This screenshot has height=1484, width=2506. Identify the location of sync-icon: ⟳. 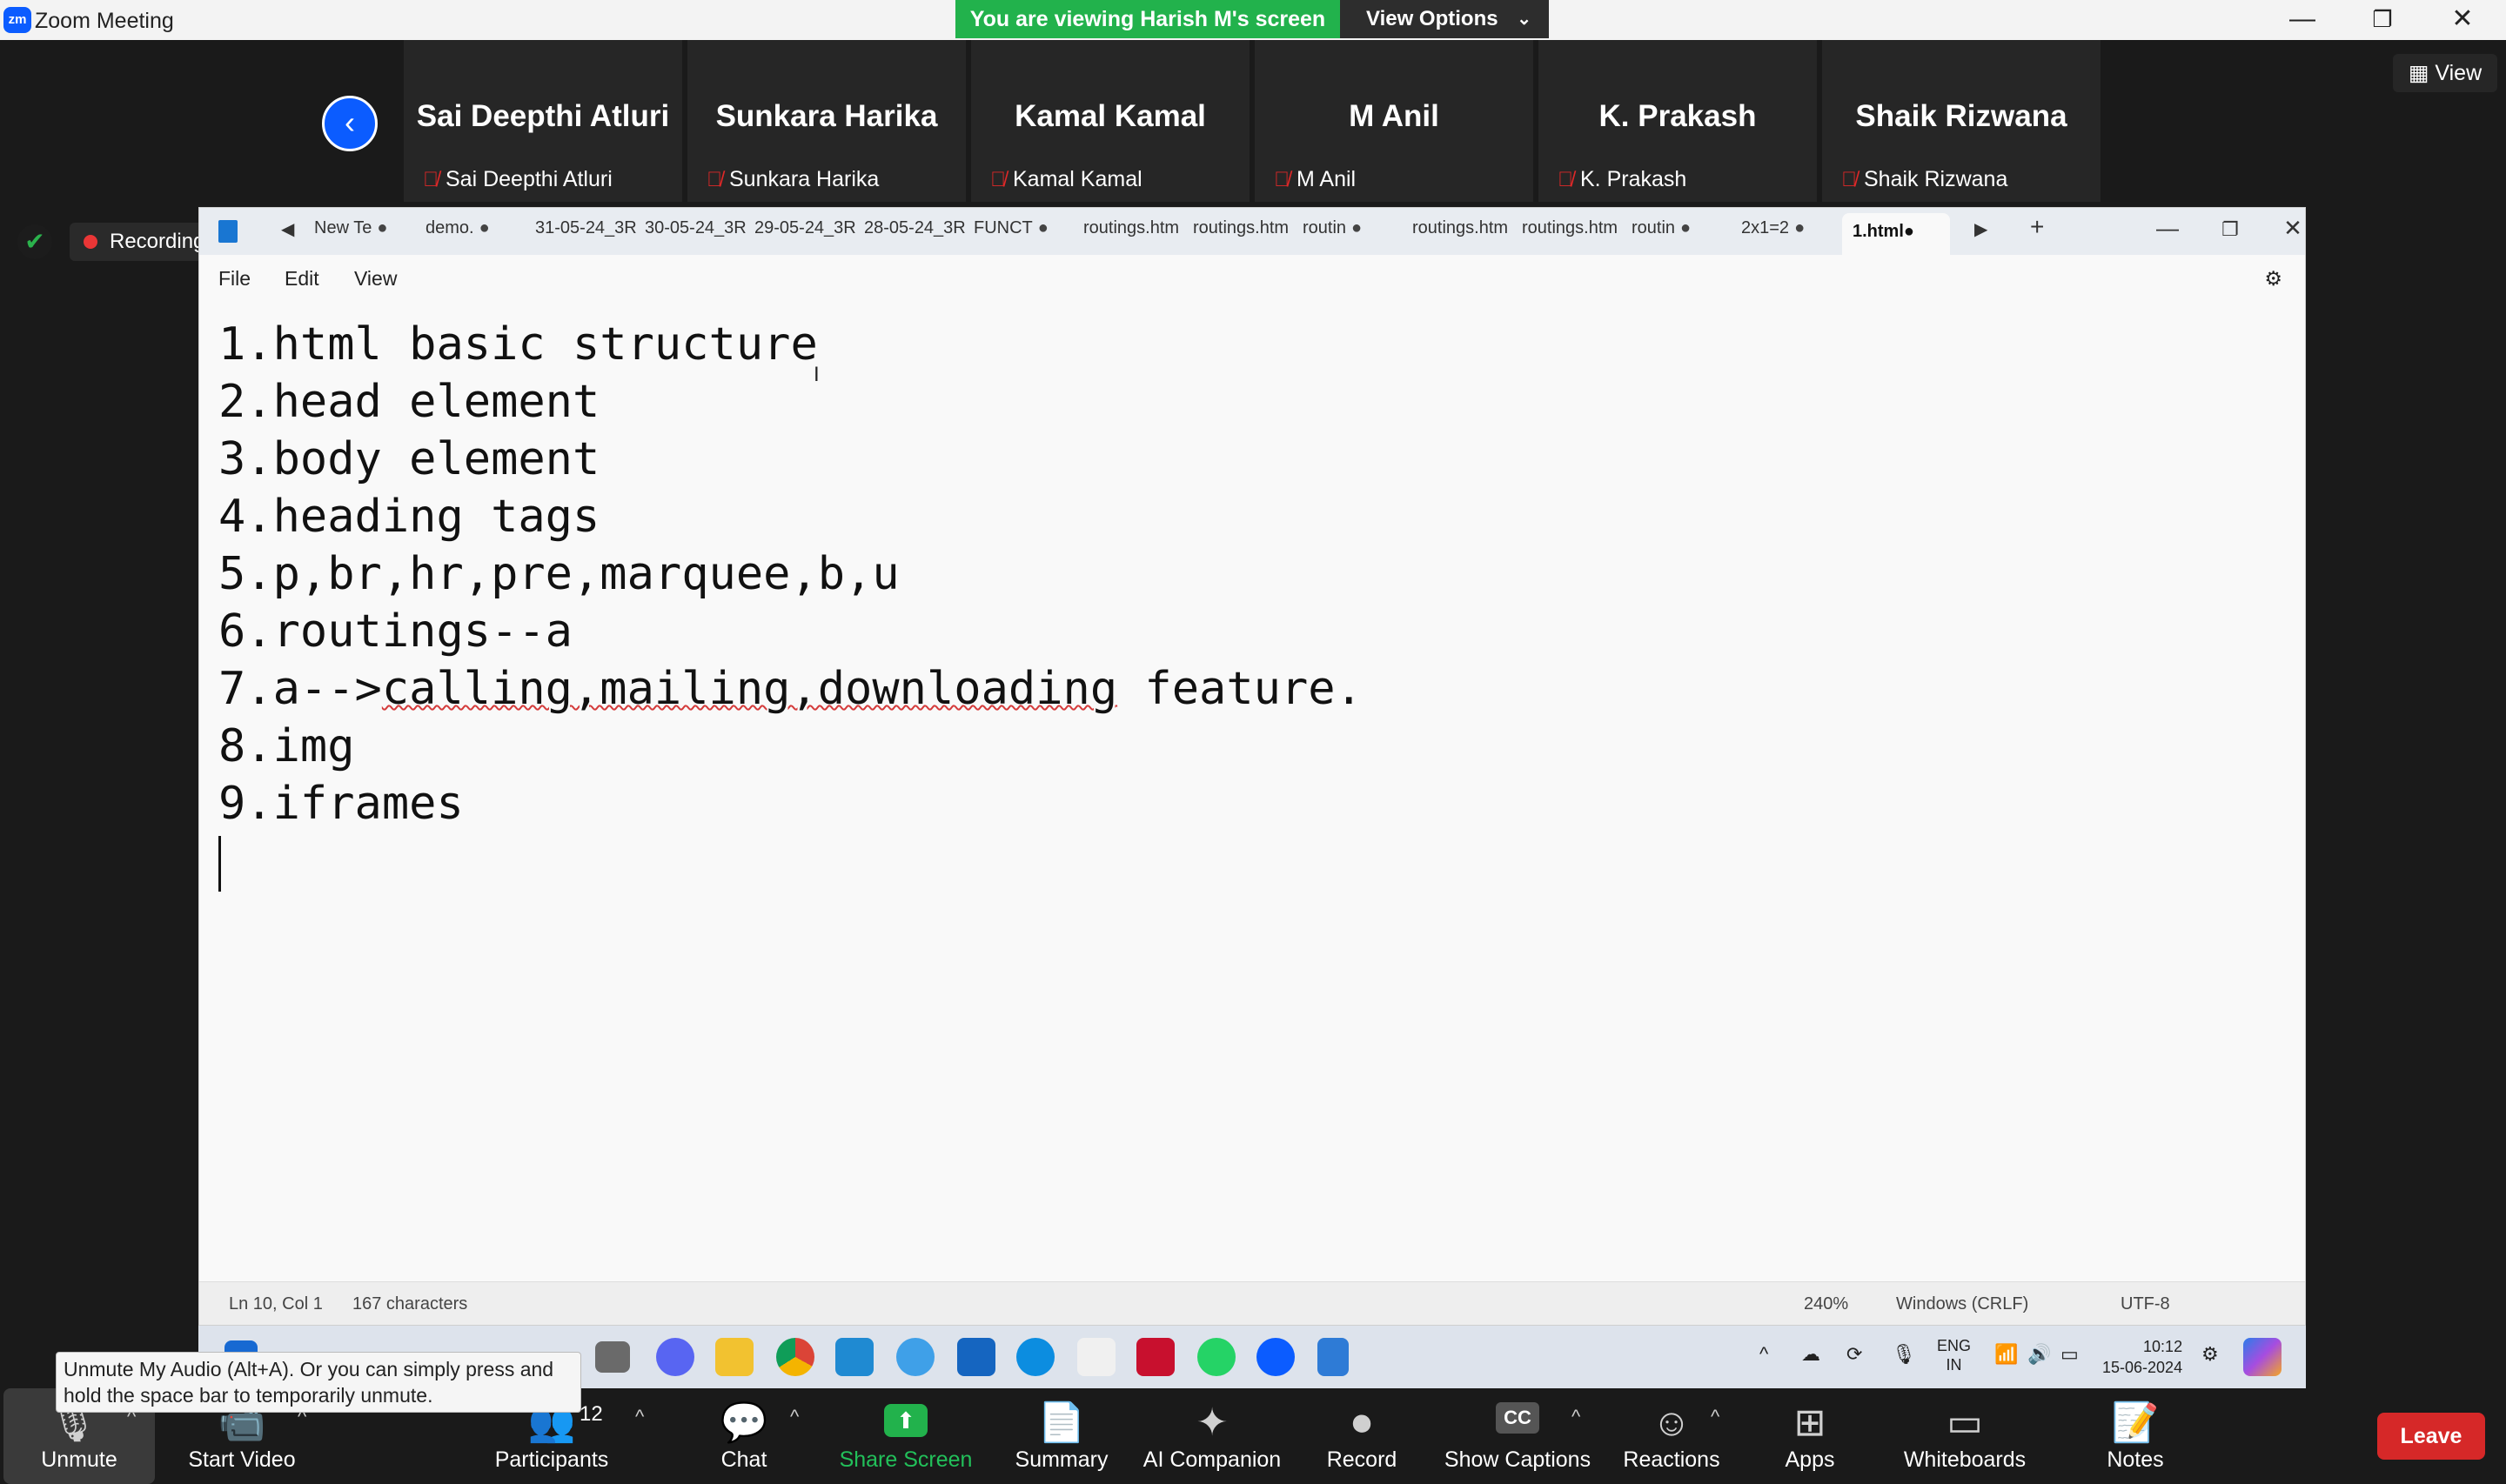
(1854, 1354).